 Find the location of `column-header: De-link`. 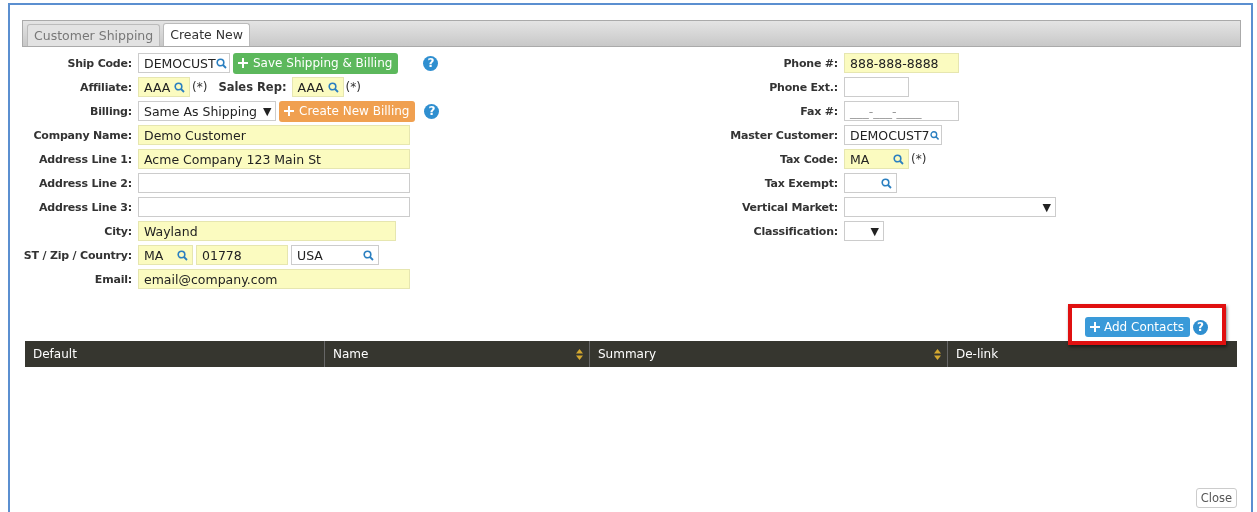

column-header: De-link is located at coordinates (1092, 354).